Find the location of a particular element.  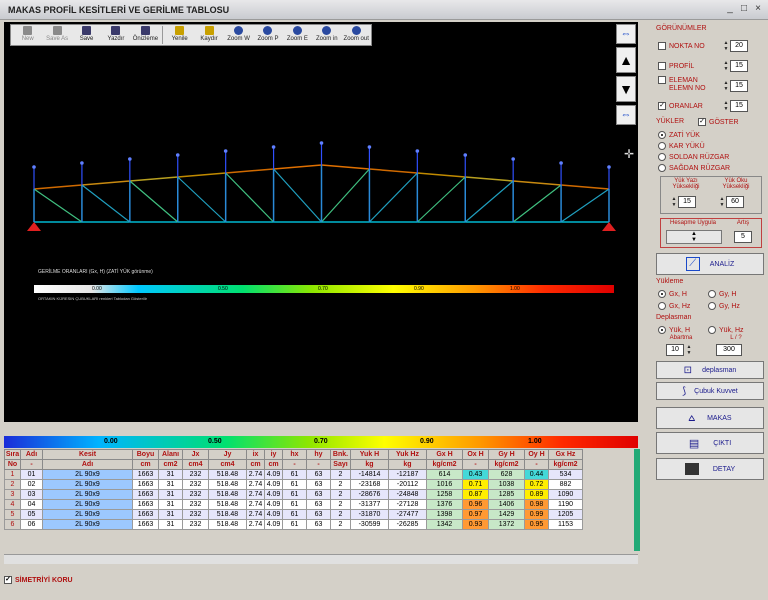

table-cell: 1398 is located at coordinates (444, 514).